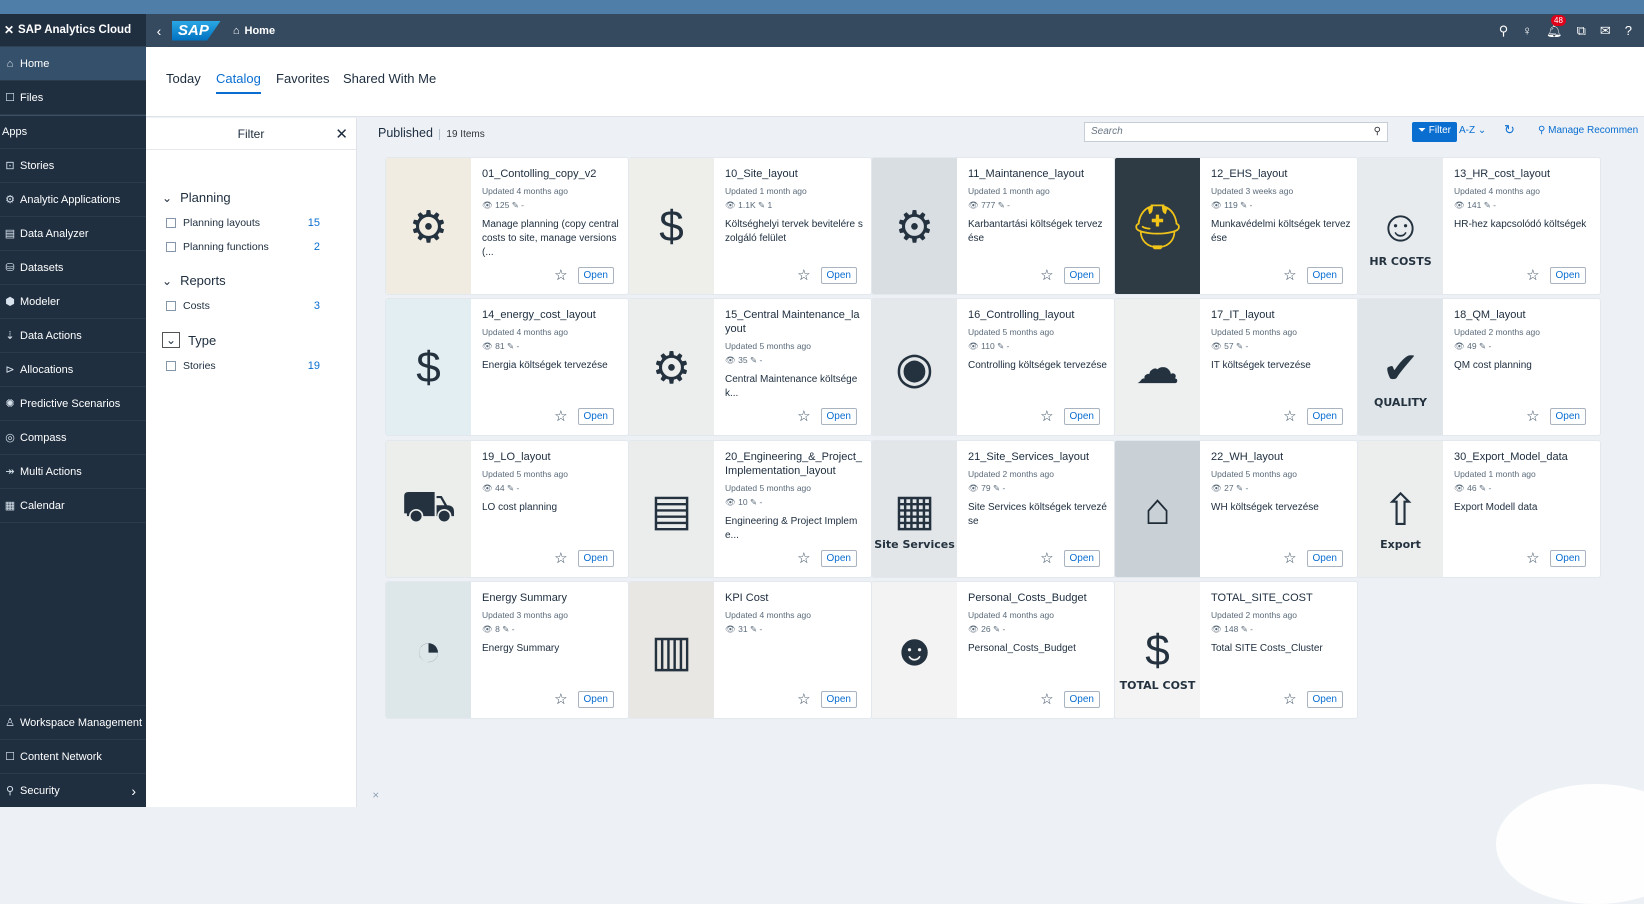 This screenshot has width=1644, height=904. What do you see at coordinates (159, 31) in the screenshot?
I see `back-icon: ‹` at bounding box center [159, 31].